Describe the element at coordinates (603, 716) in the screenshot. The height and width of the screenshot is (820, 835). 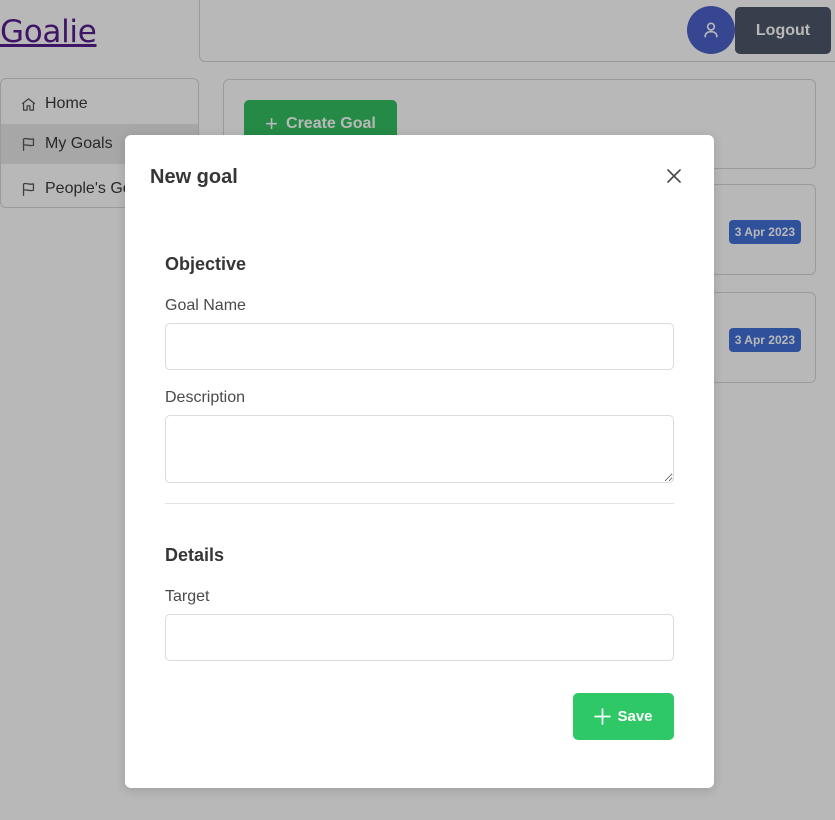
I see `plus-icon` at that location.